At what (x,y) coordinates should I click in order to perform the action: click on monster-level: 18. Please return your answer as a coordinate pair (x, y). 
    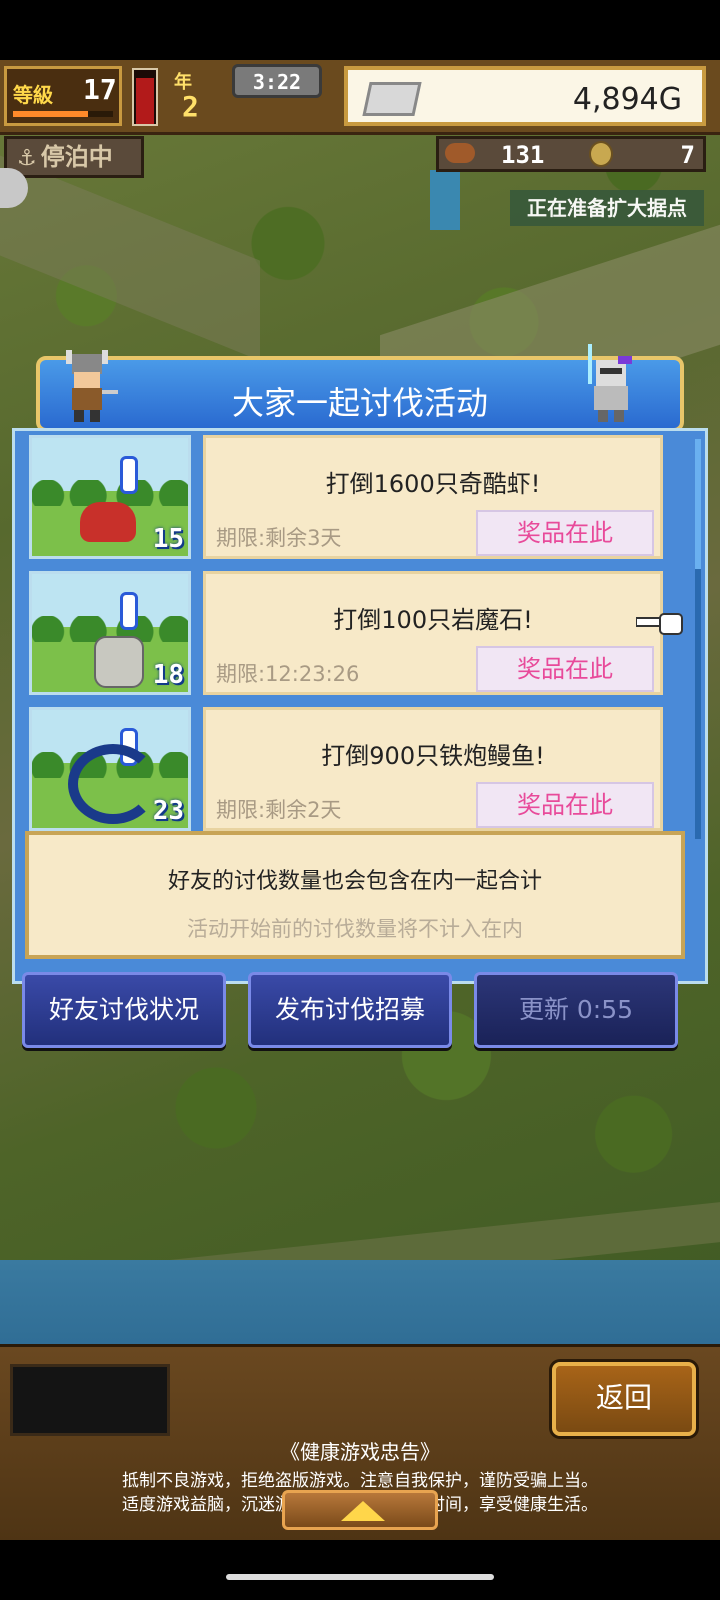
    Looking at the image, I should click on (168, 675).